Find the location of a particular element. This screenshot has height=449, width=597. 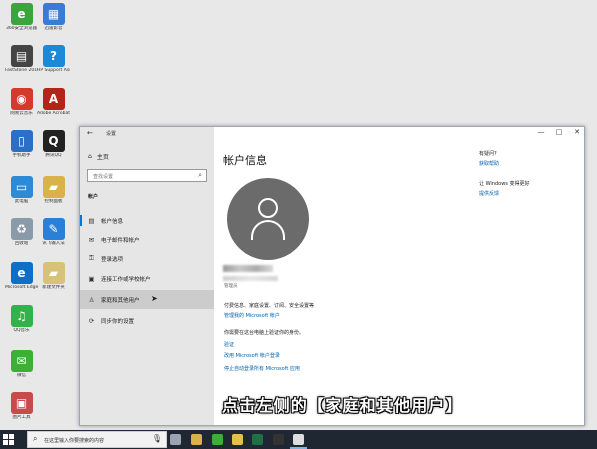

start-button is located at coordinates (8, 439).